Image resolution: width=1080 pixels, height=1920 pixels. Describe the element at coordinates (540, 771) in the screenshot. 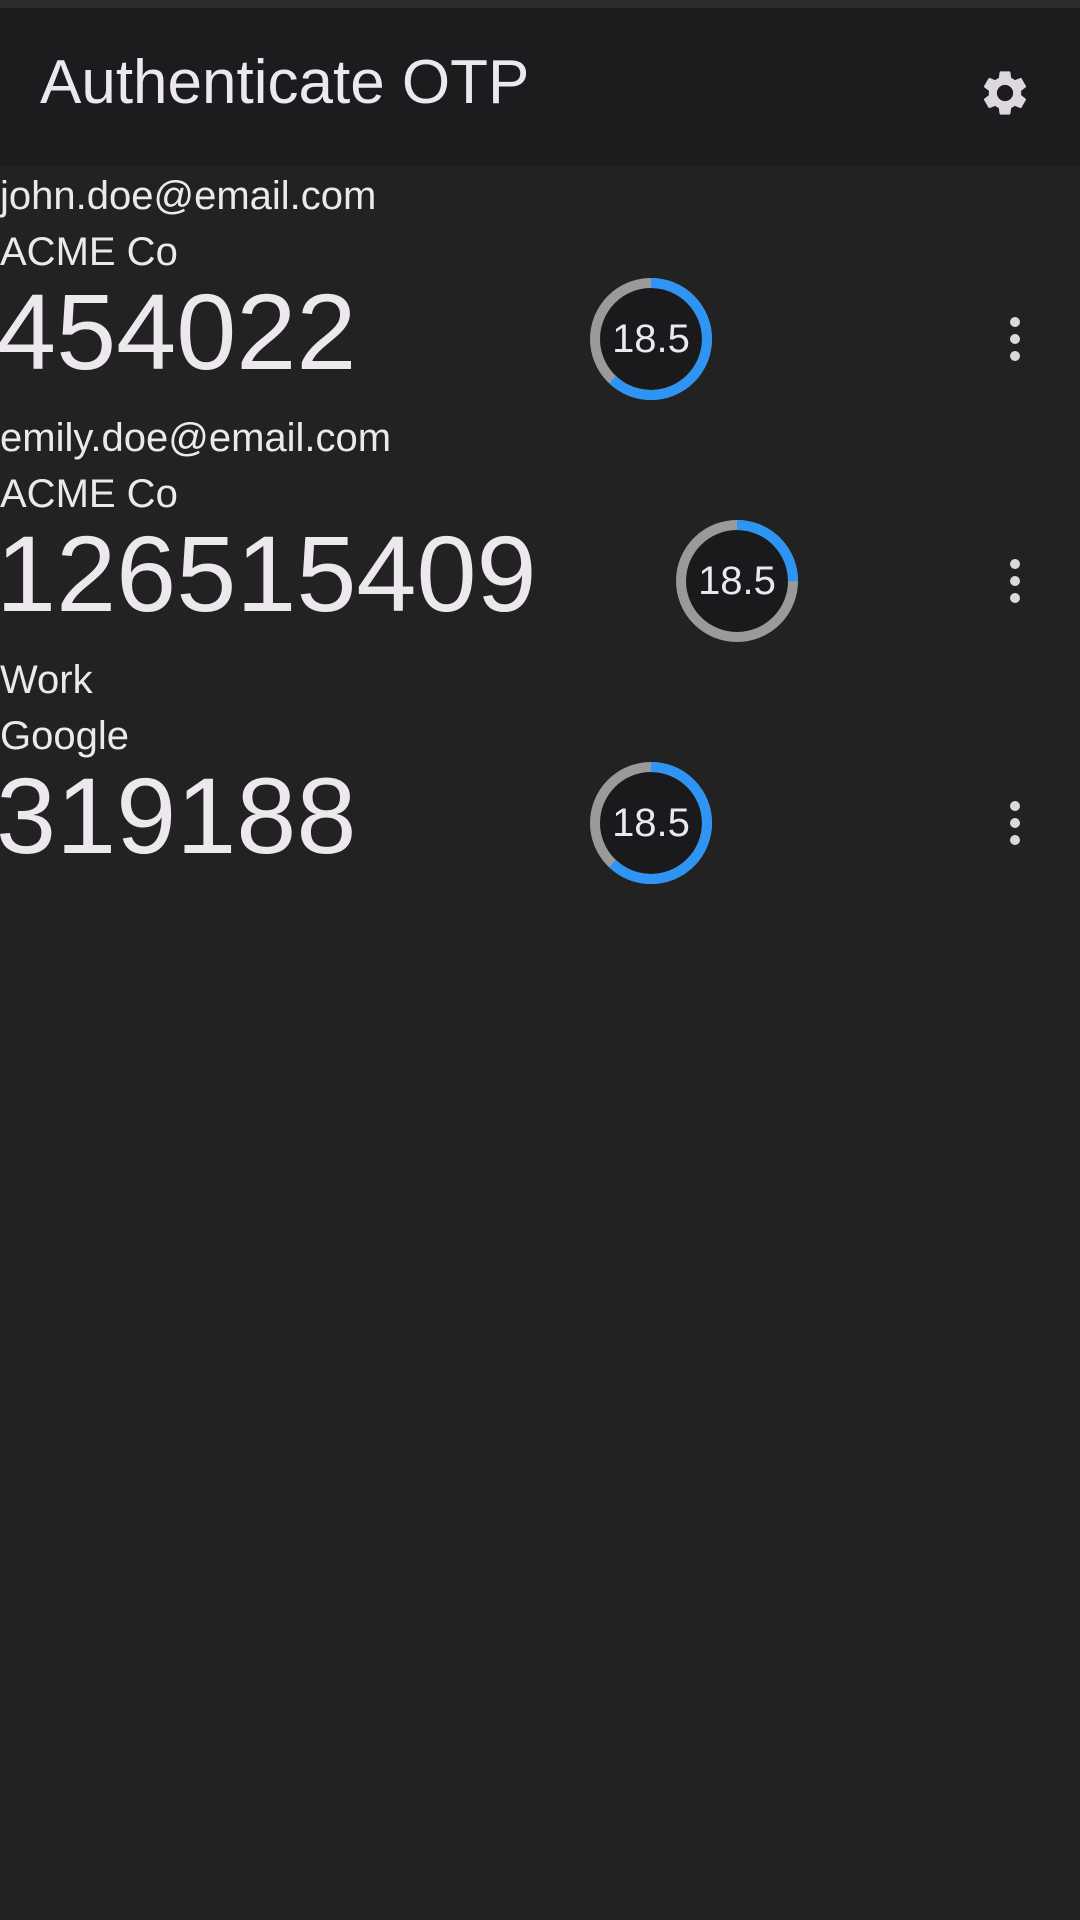

I see `account-item: Work Google 319188 18.5` at that location.